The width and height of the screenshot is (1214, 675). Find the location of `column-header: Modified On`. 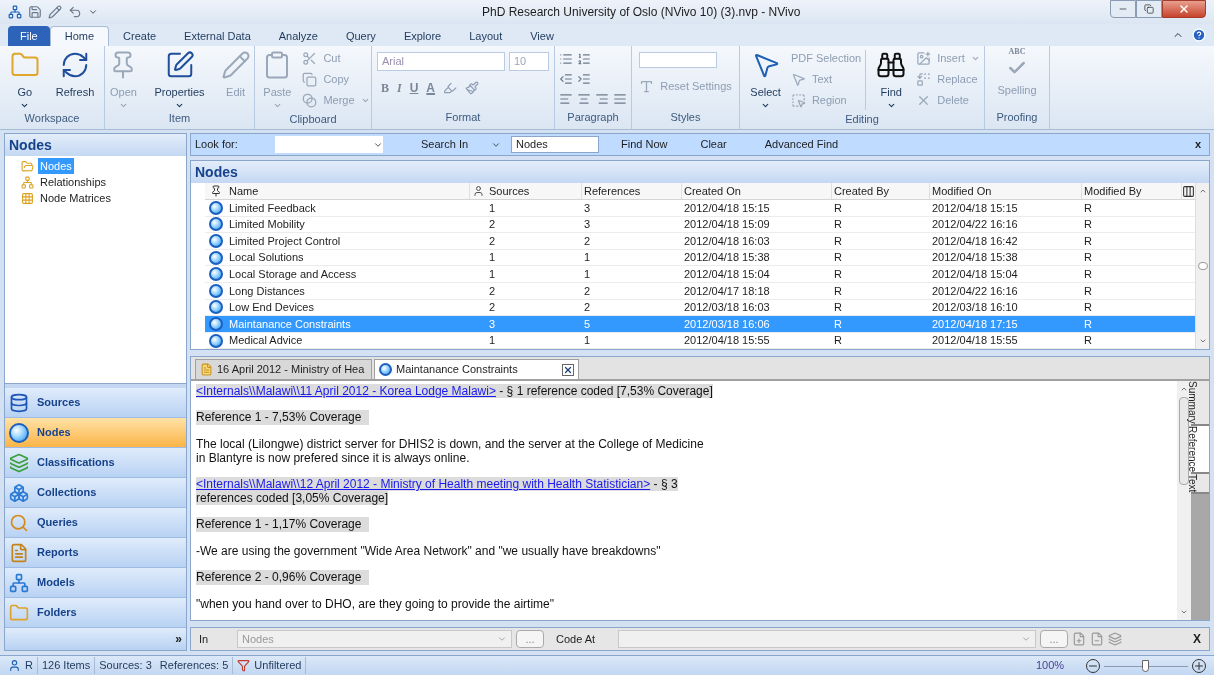

column-header: Modified On is located at coordinates (1006, 191).